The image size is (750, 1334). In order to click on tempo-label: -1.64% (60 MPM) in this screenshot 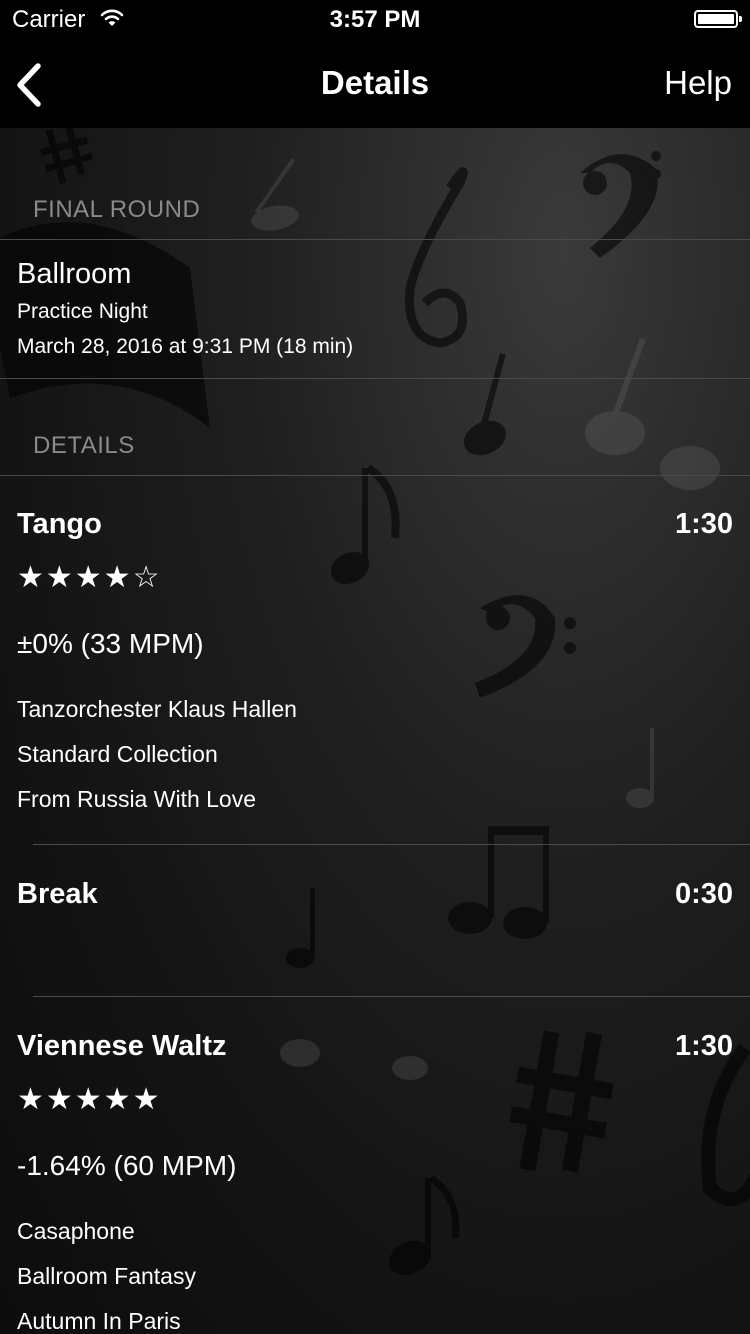, I will do `click(127, 1165)`.